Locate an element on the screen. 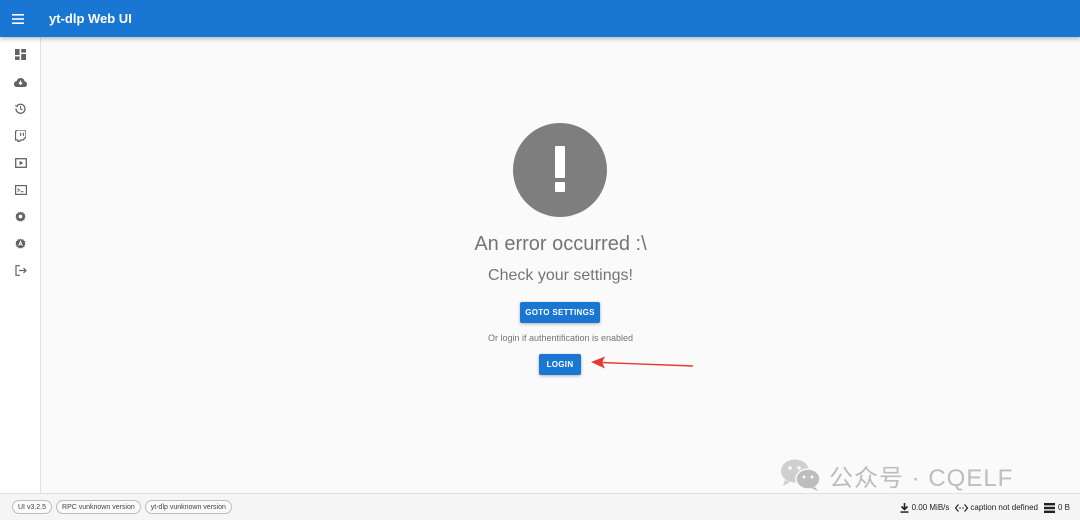 The image size is (1080, 520). login-note: Or login if authentification is enabled is located at coordinates (560, 338).